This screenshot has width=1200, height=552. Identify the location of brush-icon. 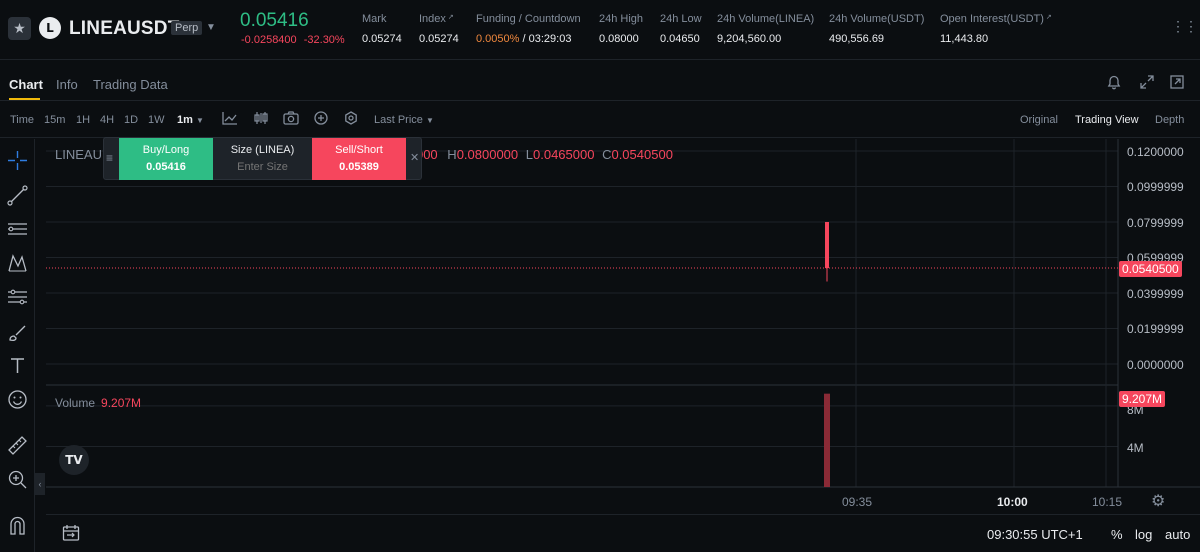
(17, 332).